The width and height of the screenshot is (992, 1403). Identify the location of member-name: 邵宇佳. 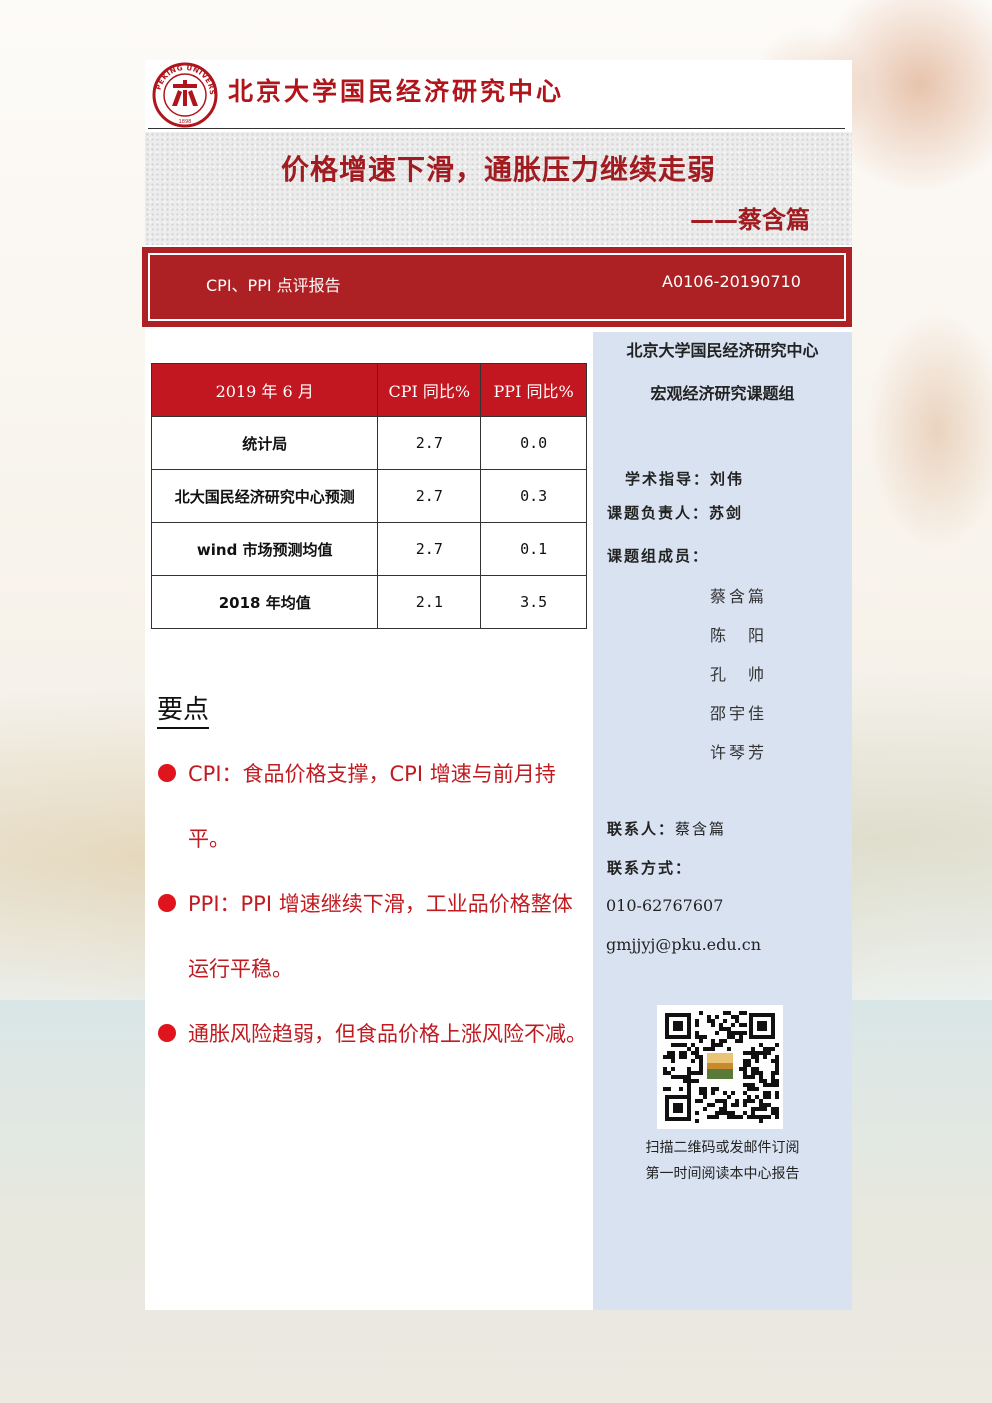
(739, 713).